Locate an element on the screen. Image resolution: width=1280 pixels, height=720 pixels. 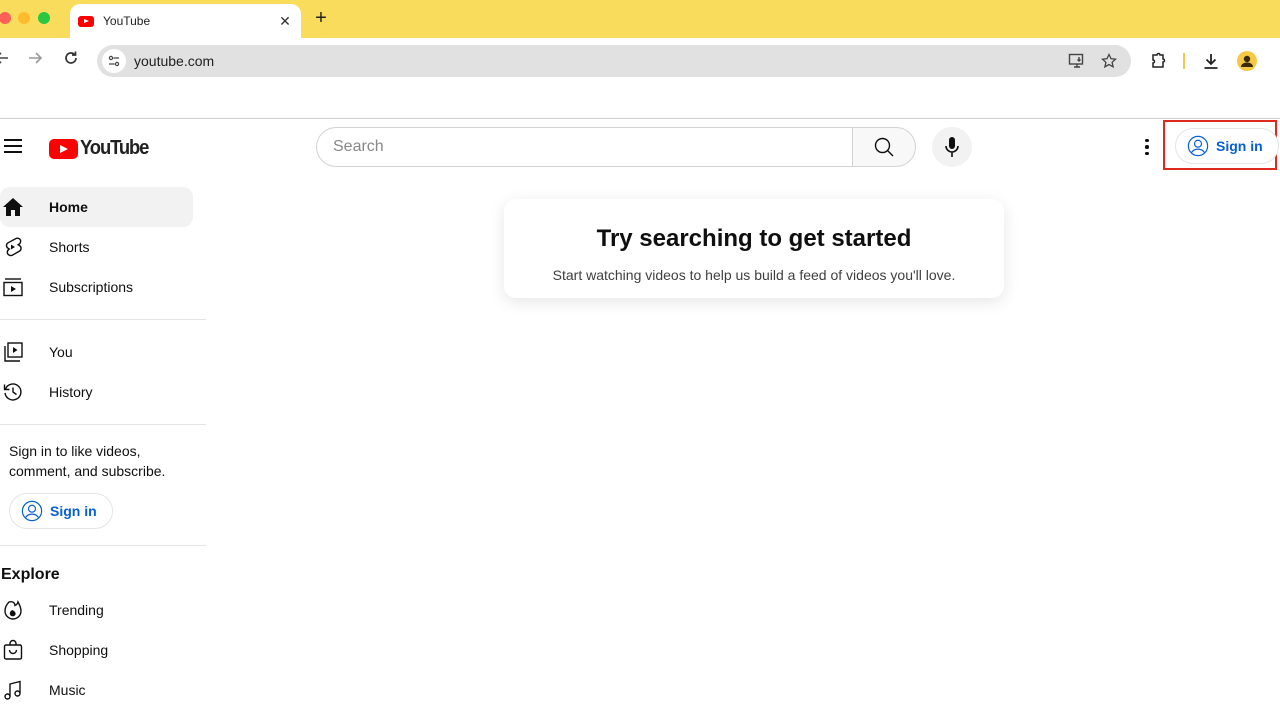
person-icon is located at coordinates (1247, 61).